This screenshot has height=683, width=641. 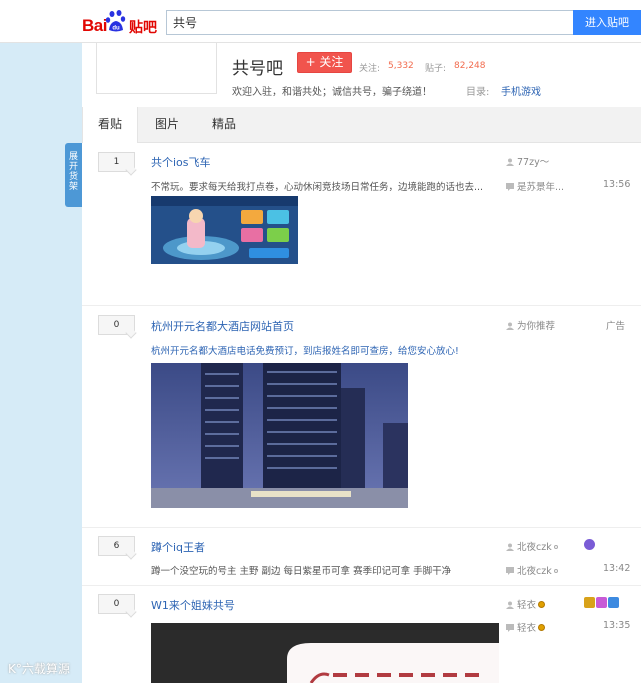 I want to click on enter-forum-button: 进入贴吧, so click(x=607, y=22).